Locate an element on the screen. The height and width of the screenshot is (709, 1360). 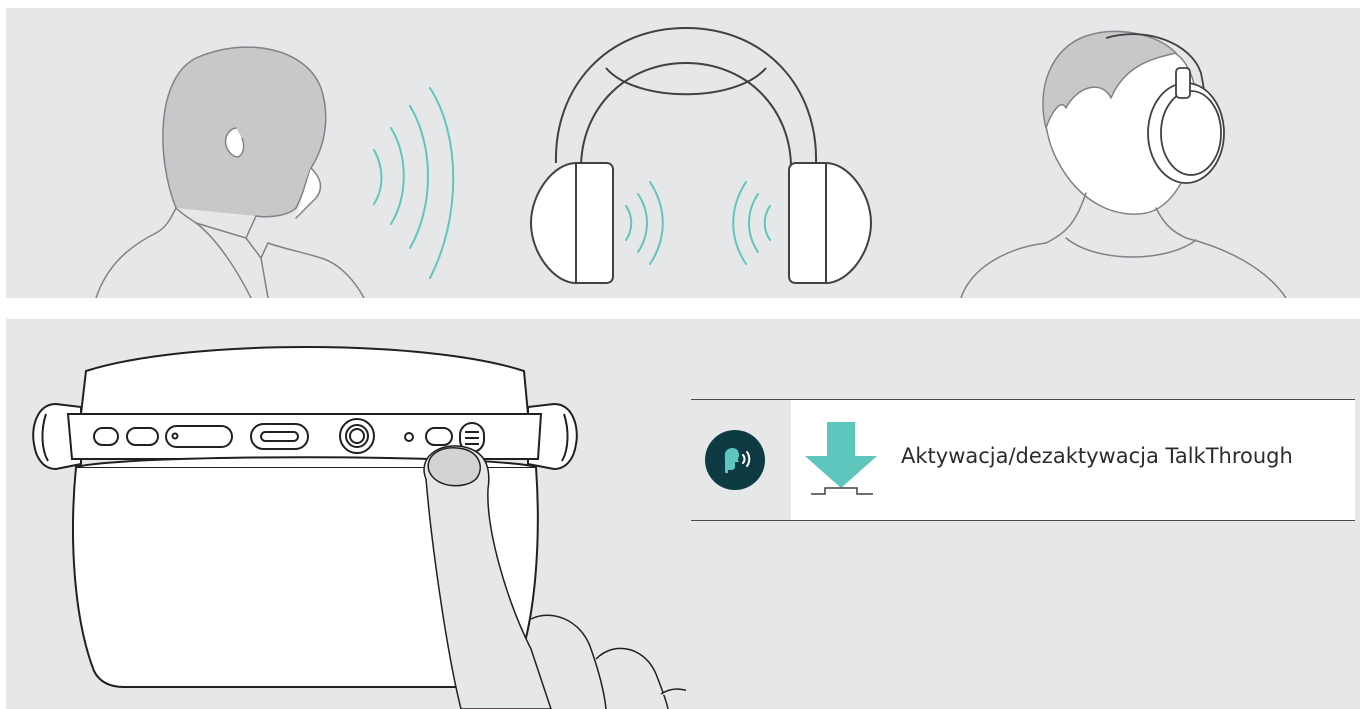
talkthrough-icon is located at coordinates (735, 460).